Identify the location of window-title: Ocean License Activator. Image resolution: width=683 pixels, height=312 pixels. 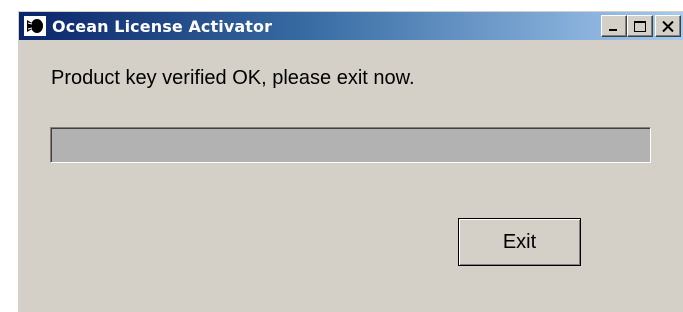
(162, 26).